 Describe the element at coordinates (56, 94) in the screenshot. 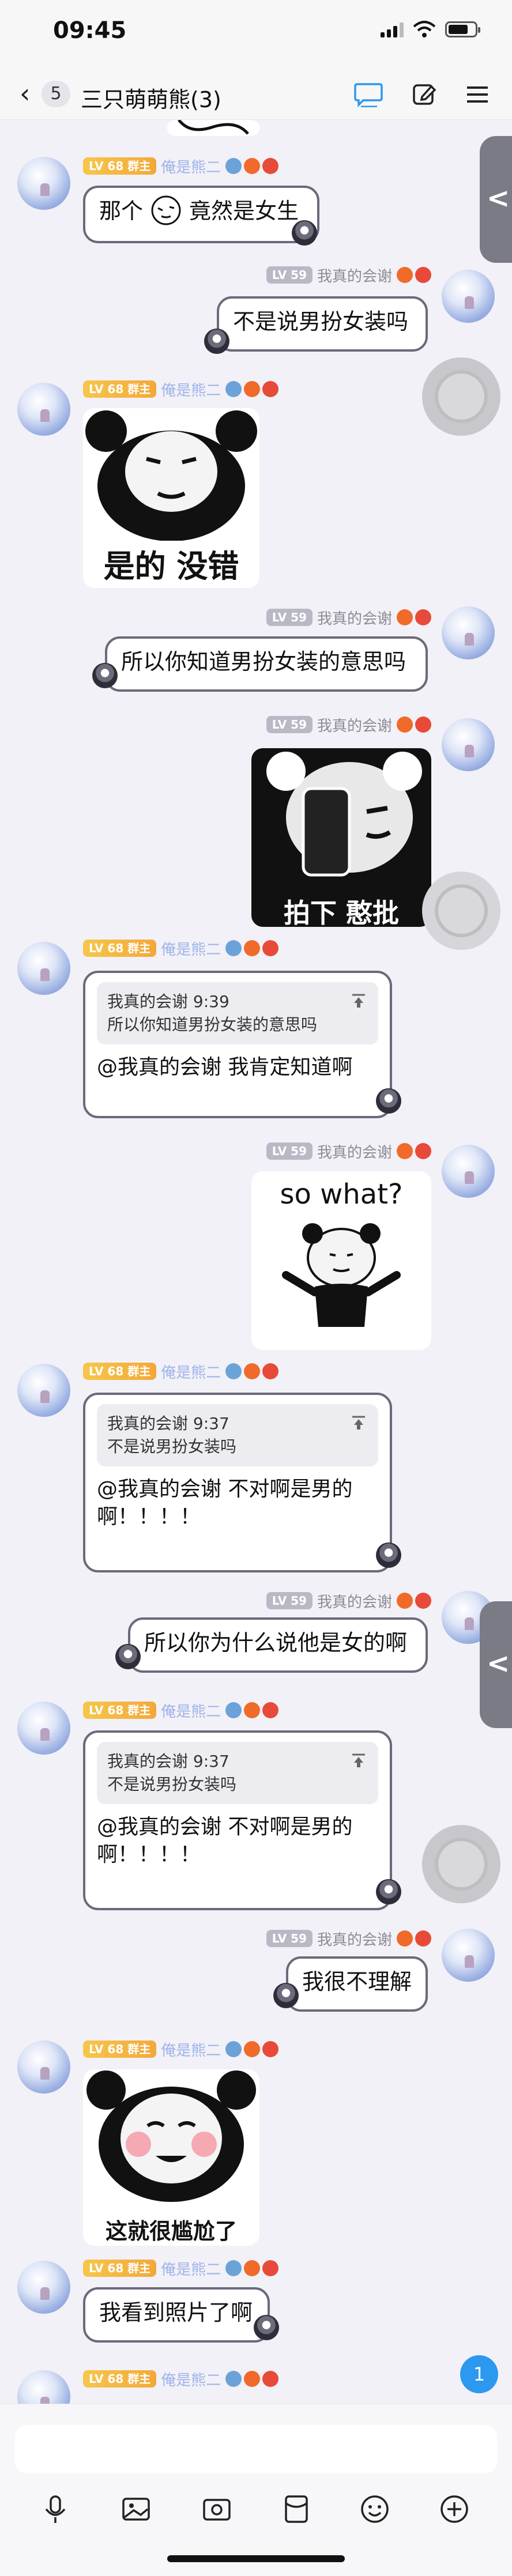

I see `back-unread-badge: 5` at that location.